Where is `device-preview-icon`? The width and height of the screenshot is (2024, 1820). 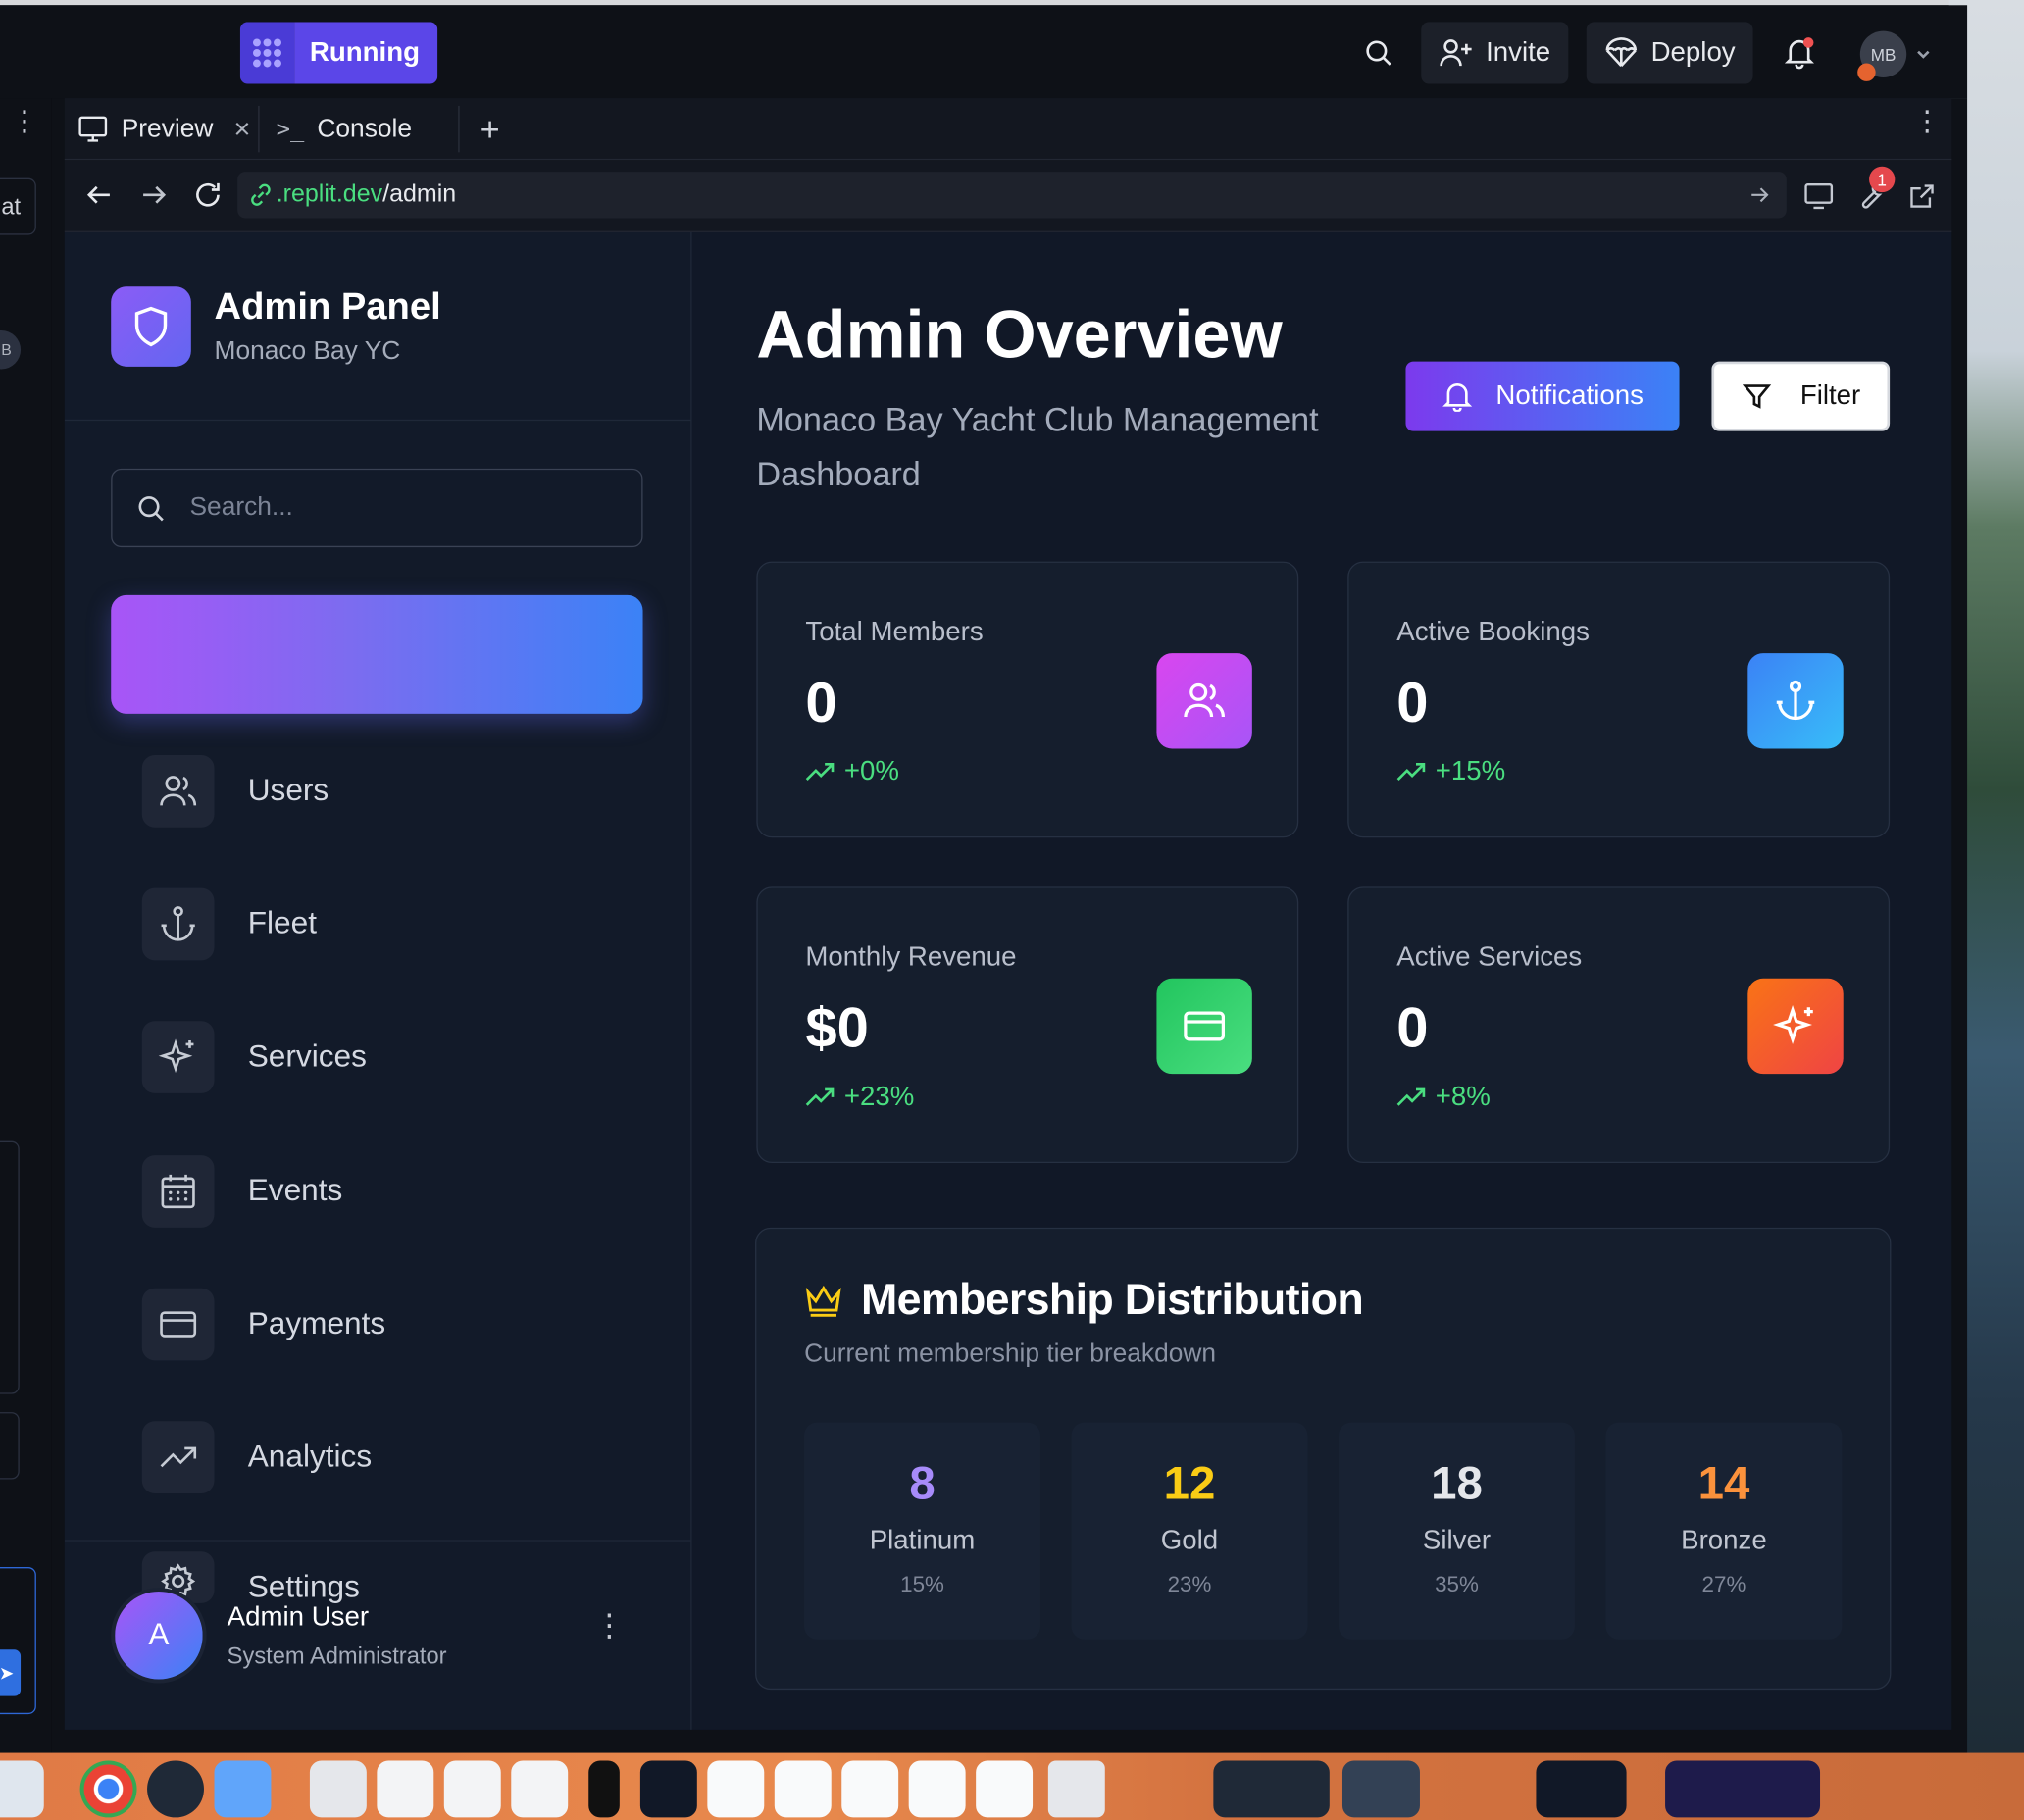 device-preview-icon is located at coordinates (1818, 196).